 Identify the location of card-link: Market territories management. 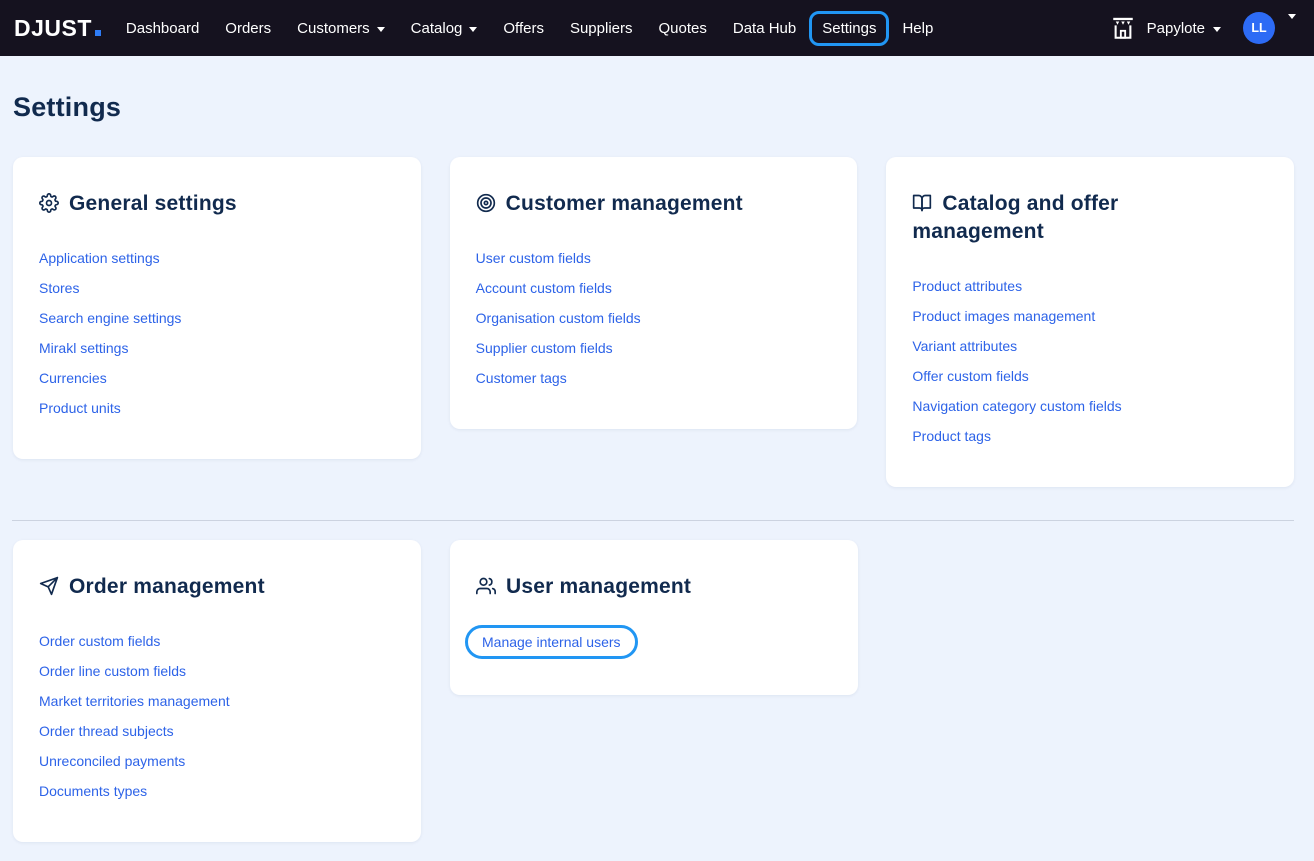
(134, 701).